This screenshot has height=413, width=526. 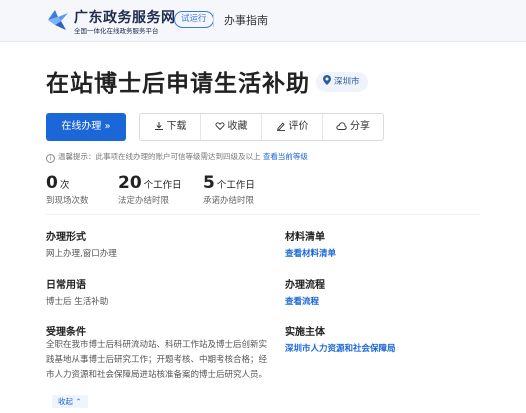 I want to click on share-cloud-icon, so click(x=341, y=126).